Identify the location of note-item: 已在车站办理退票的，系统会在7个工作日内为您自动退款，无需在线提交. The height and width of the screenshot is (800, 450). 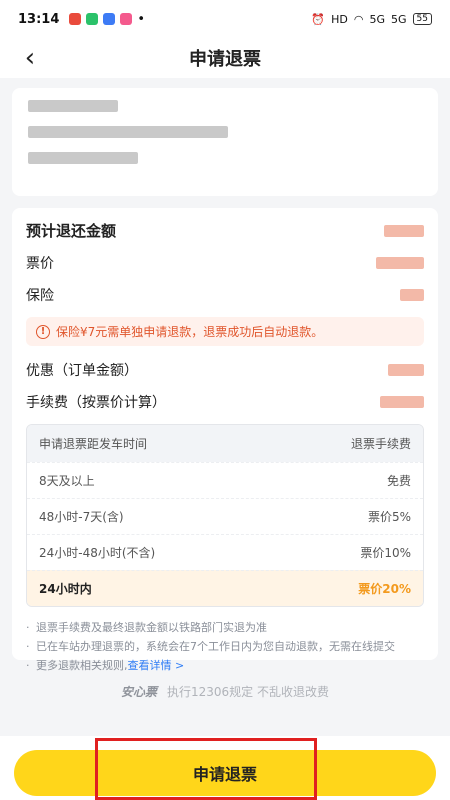
(225, 646).